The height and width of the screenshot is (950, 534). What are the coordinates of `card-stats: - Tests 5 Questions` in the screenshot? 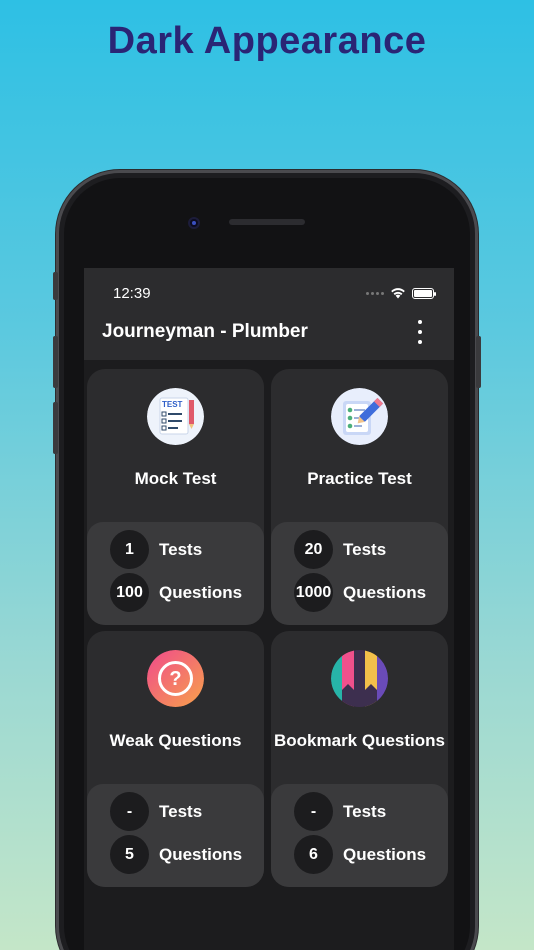 It's located at (175, 835).